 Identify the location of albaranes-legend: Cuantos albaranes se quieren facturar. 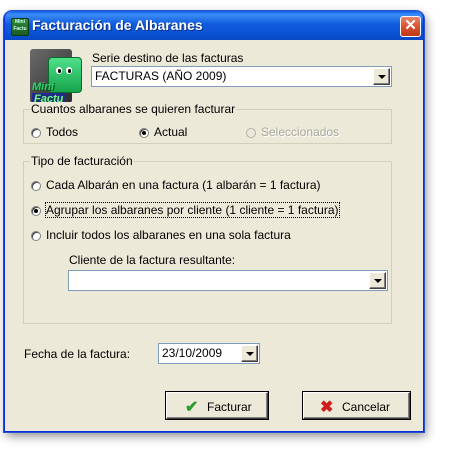
(133, 109).